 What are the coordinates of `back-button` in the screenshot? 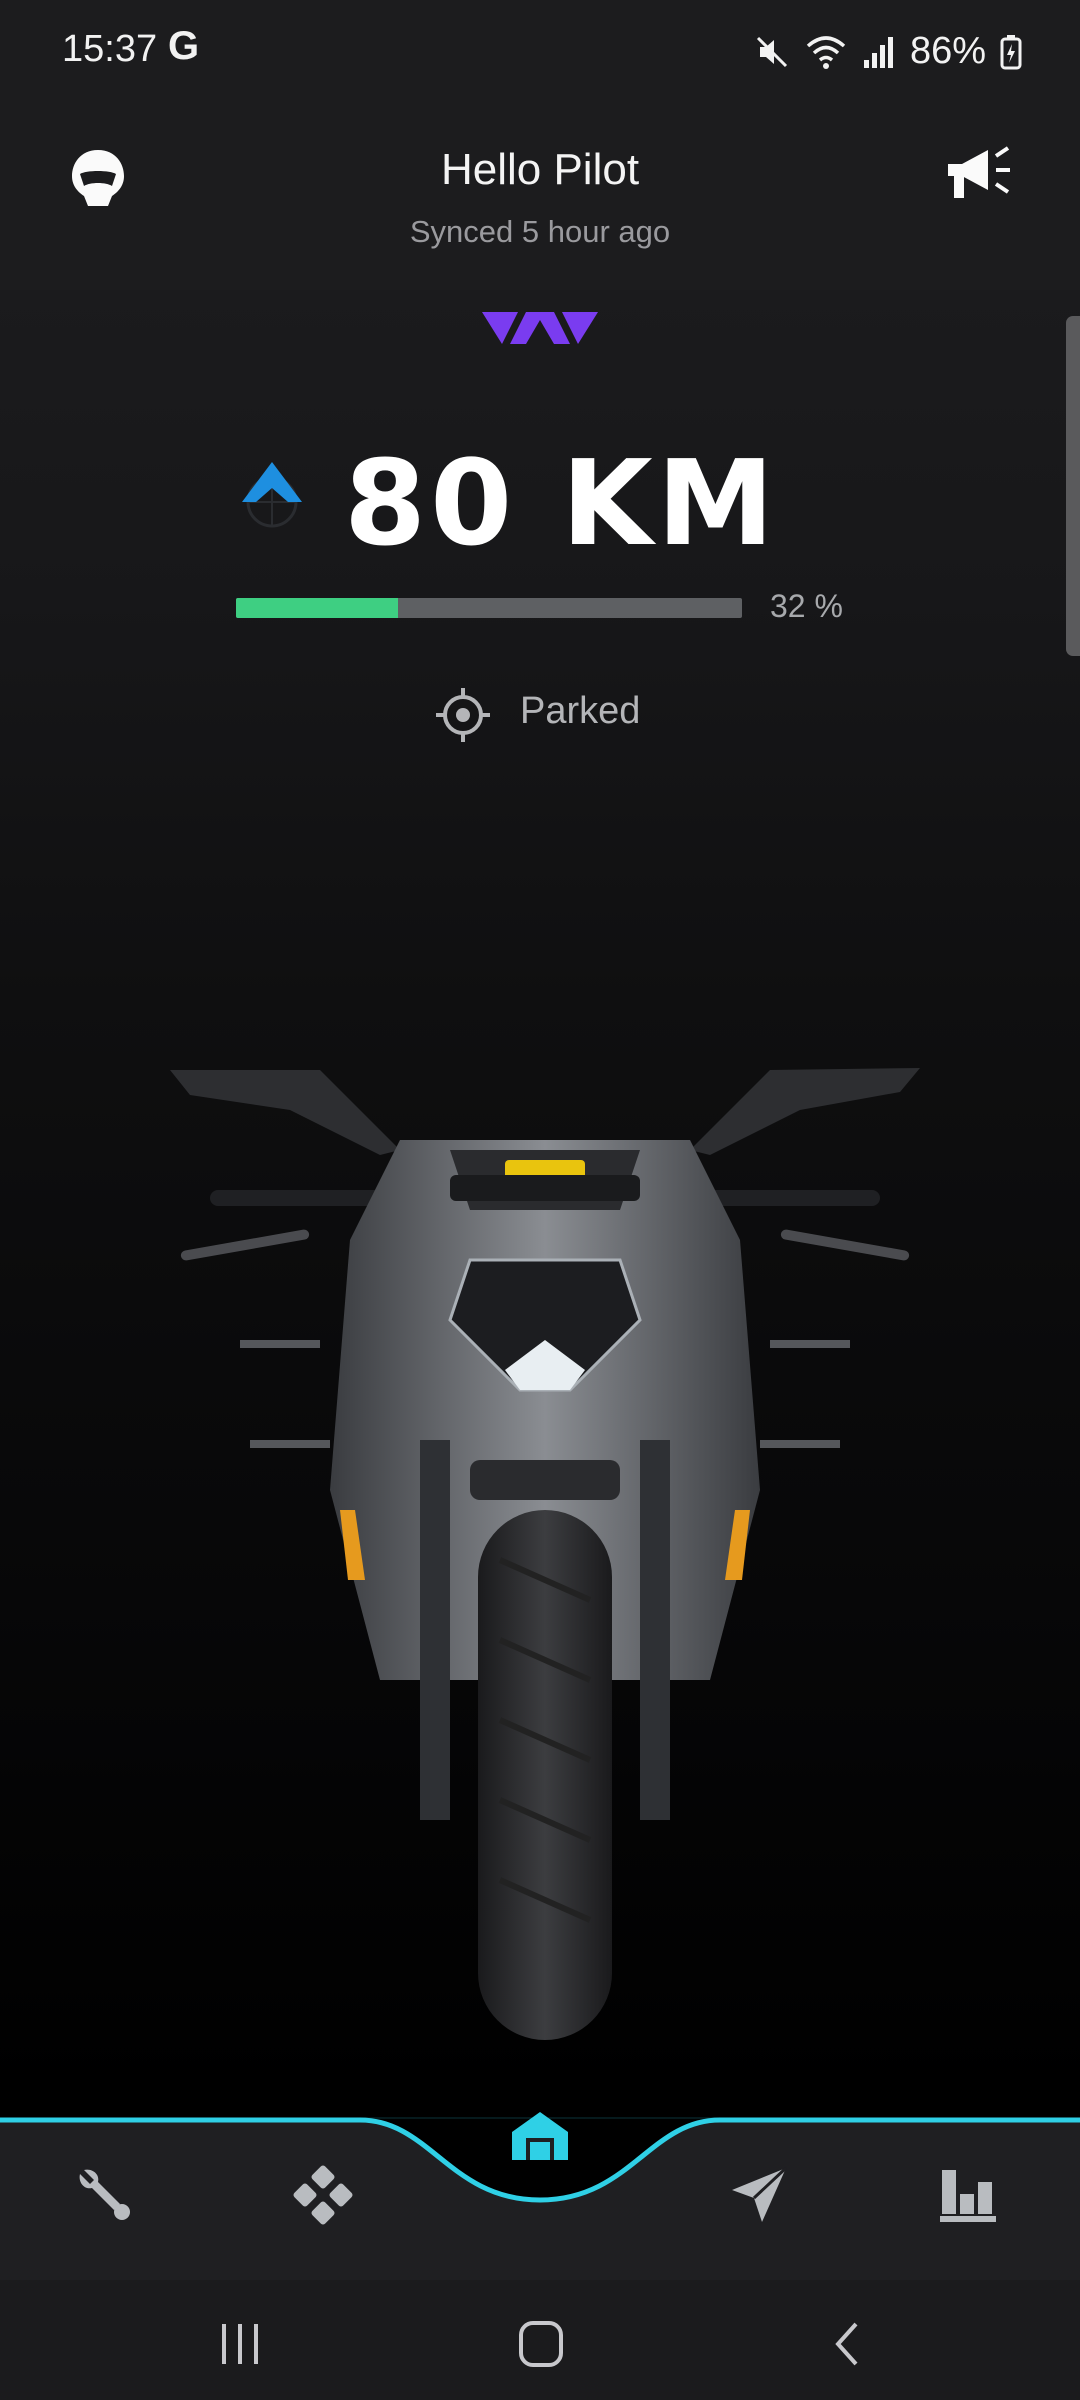 It's located at (847, 2344).